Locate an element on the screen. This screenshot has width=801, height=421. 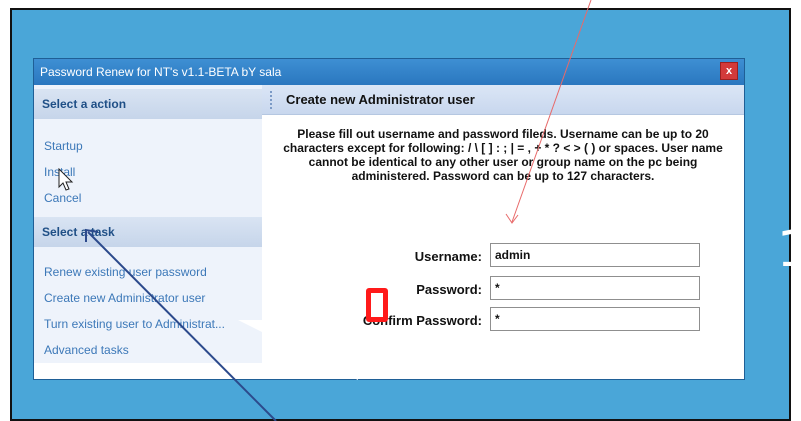
slide-number: 1 is located at coordinates (789, 249).